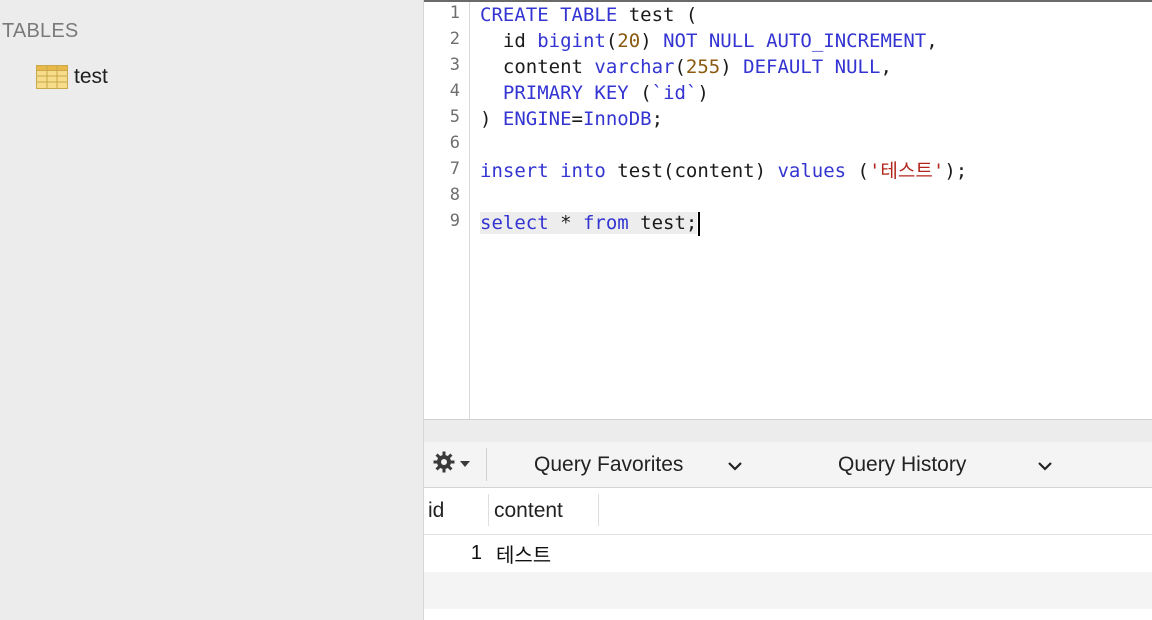 This screenshot has height=620, width=1152. I want to click on query-history-dropdown: Query History, so click(953, 464).